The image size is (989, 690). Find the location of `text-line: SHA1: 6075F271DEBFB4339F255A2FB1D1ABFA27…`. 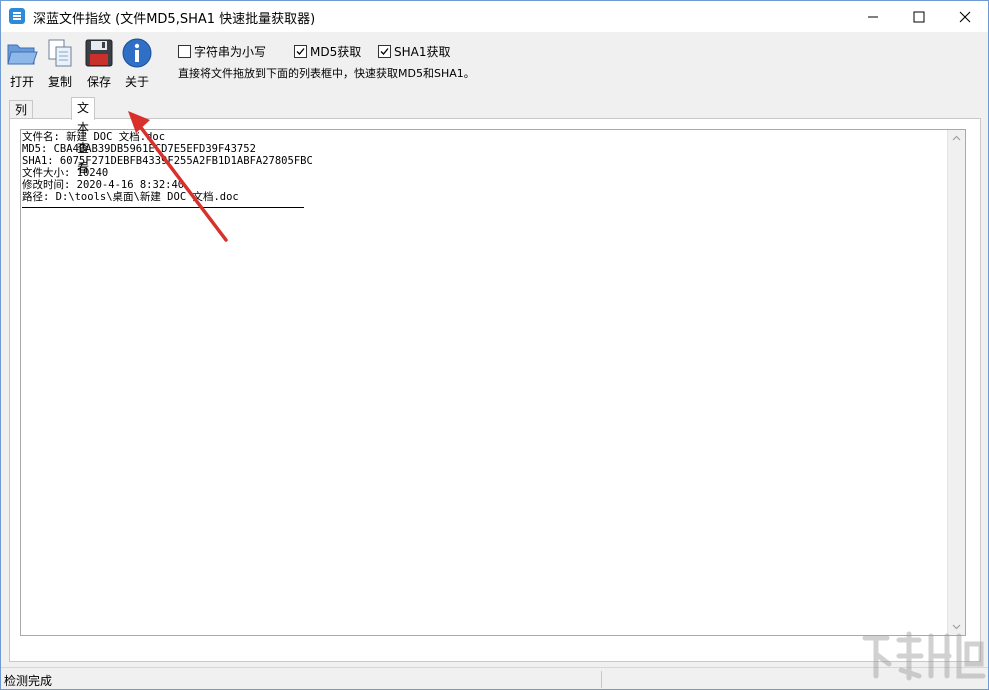

text-line: SHA1: 6075F271DEBFB4339F255A2FB1D1ABFA27… is located at coordinates (167, 161).